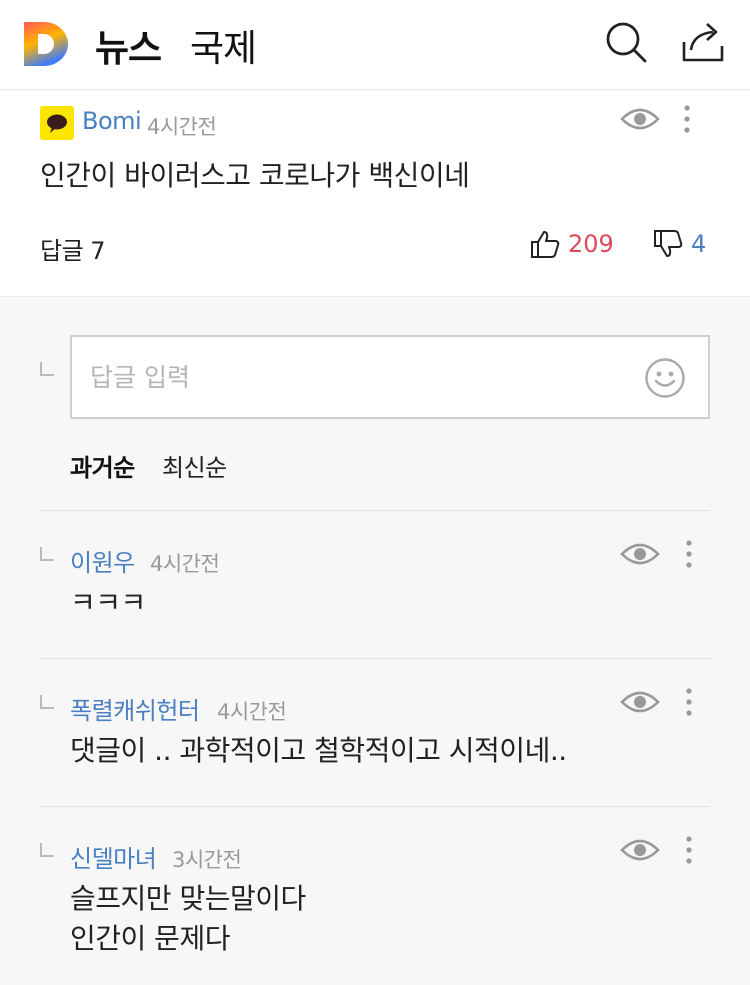  What do you see at coordinates (102, 560) in the screenshot?
I see `reply-author: 이원우` at bounding box center [102, 560].